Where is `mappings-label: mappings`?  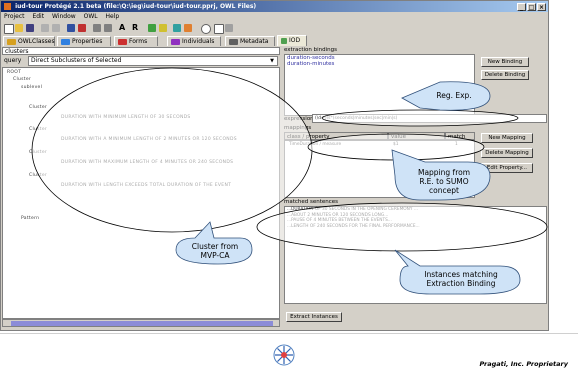 mappings-label: mappings is located at coordinates (298, 128).